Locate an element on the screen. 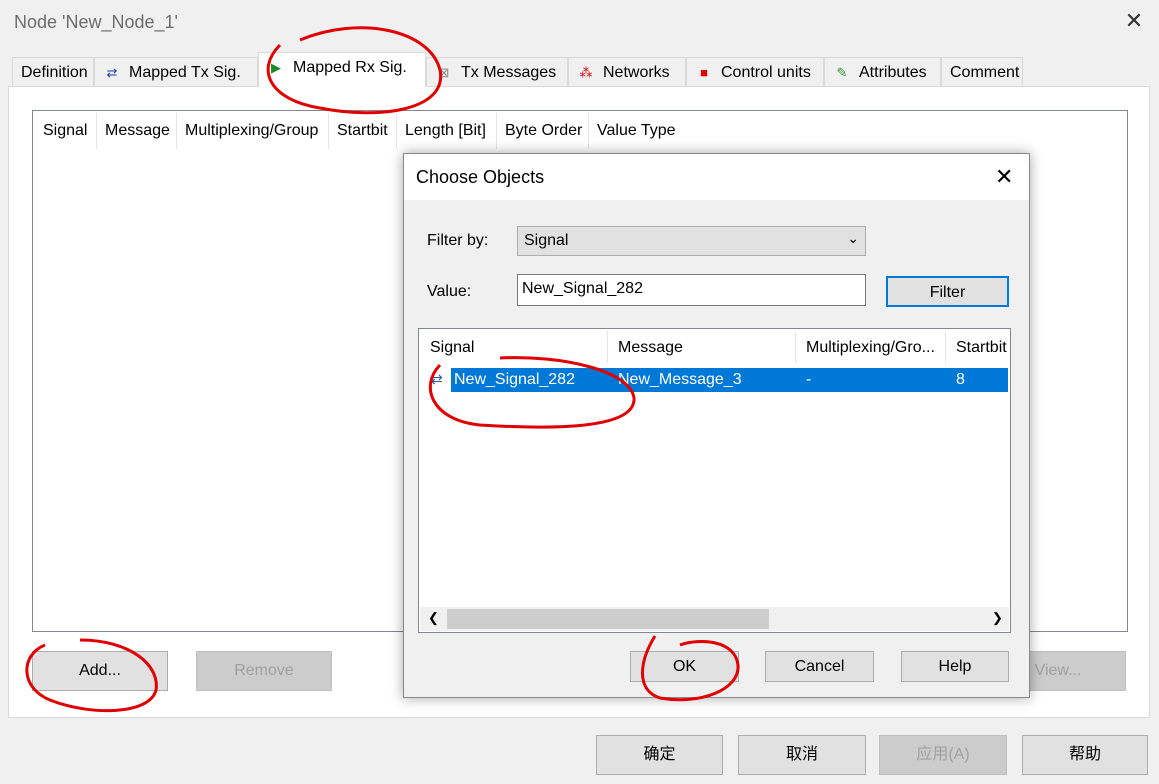  control-unit-icon: ■ is located at coordinates (704, 72).